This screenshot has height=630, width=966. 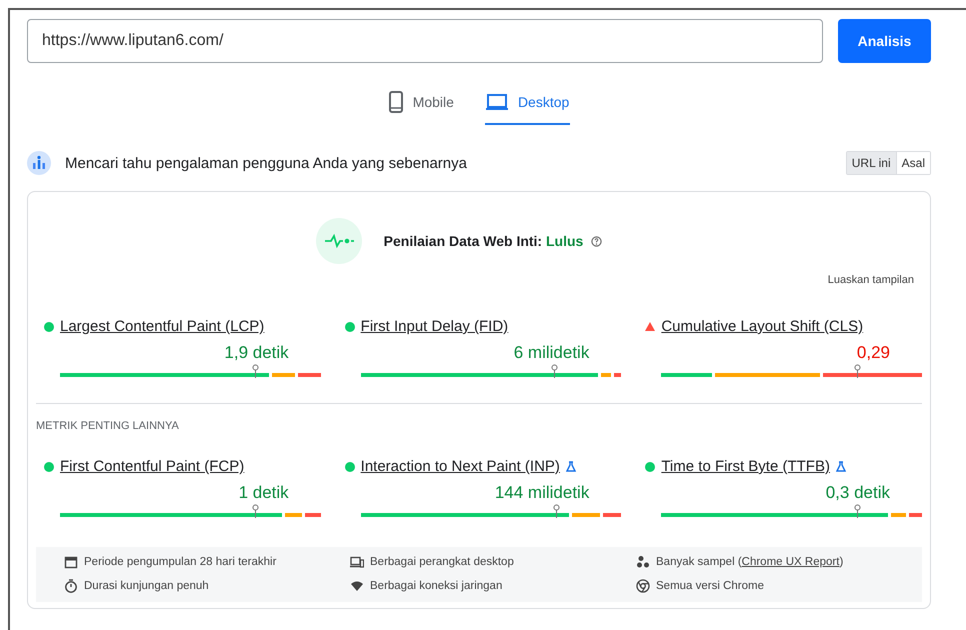 What do you see at coordinates (873, 353) in the screenshot?
I see `metric-value: 0,29` at bounding box center [873, 353].